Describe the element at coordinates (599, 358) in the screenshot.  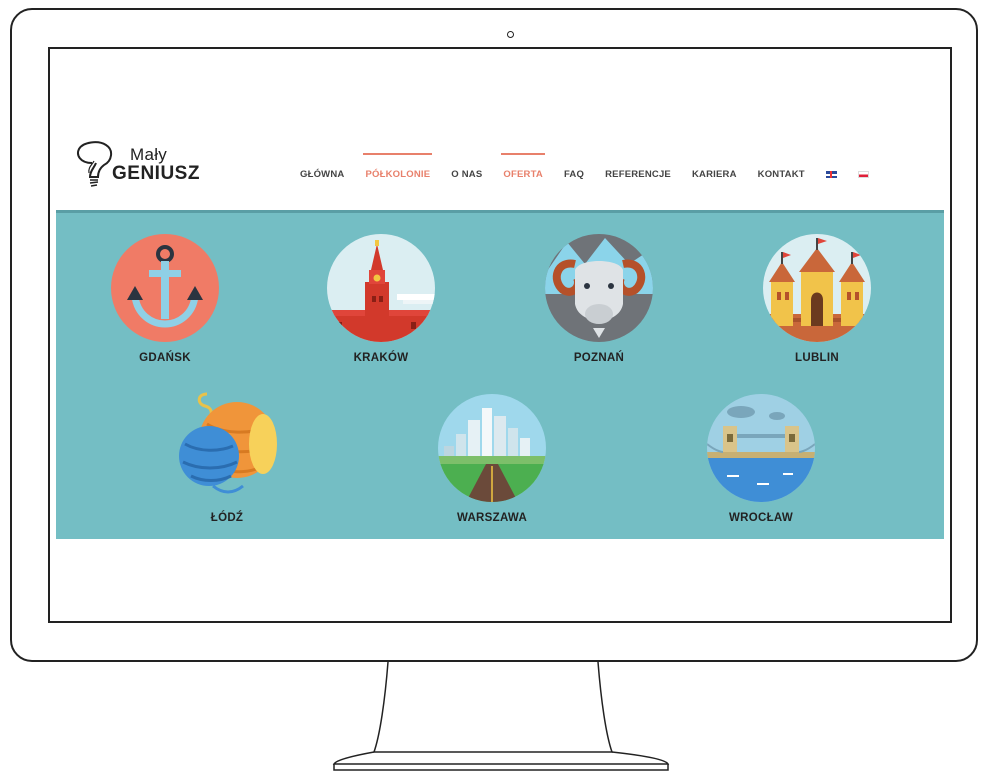
I see `city-name-poznan: POZNAŃ` at that location.